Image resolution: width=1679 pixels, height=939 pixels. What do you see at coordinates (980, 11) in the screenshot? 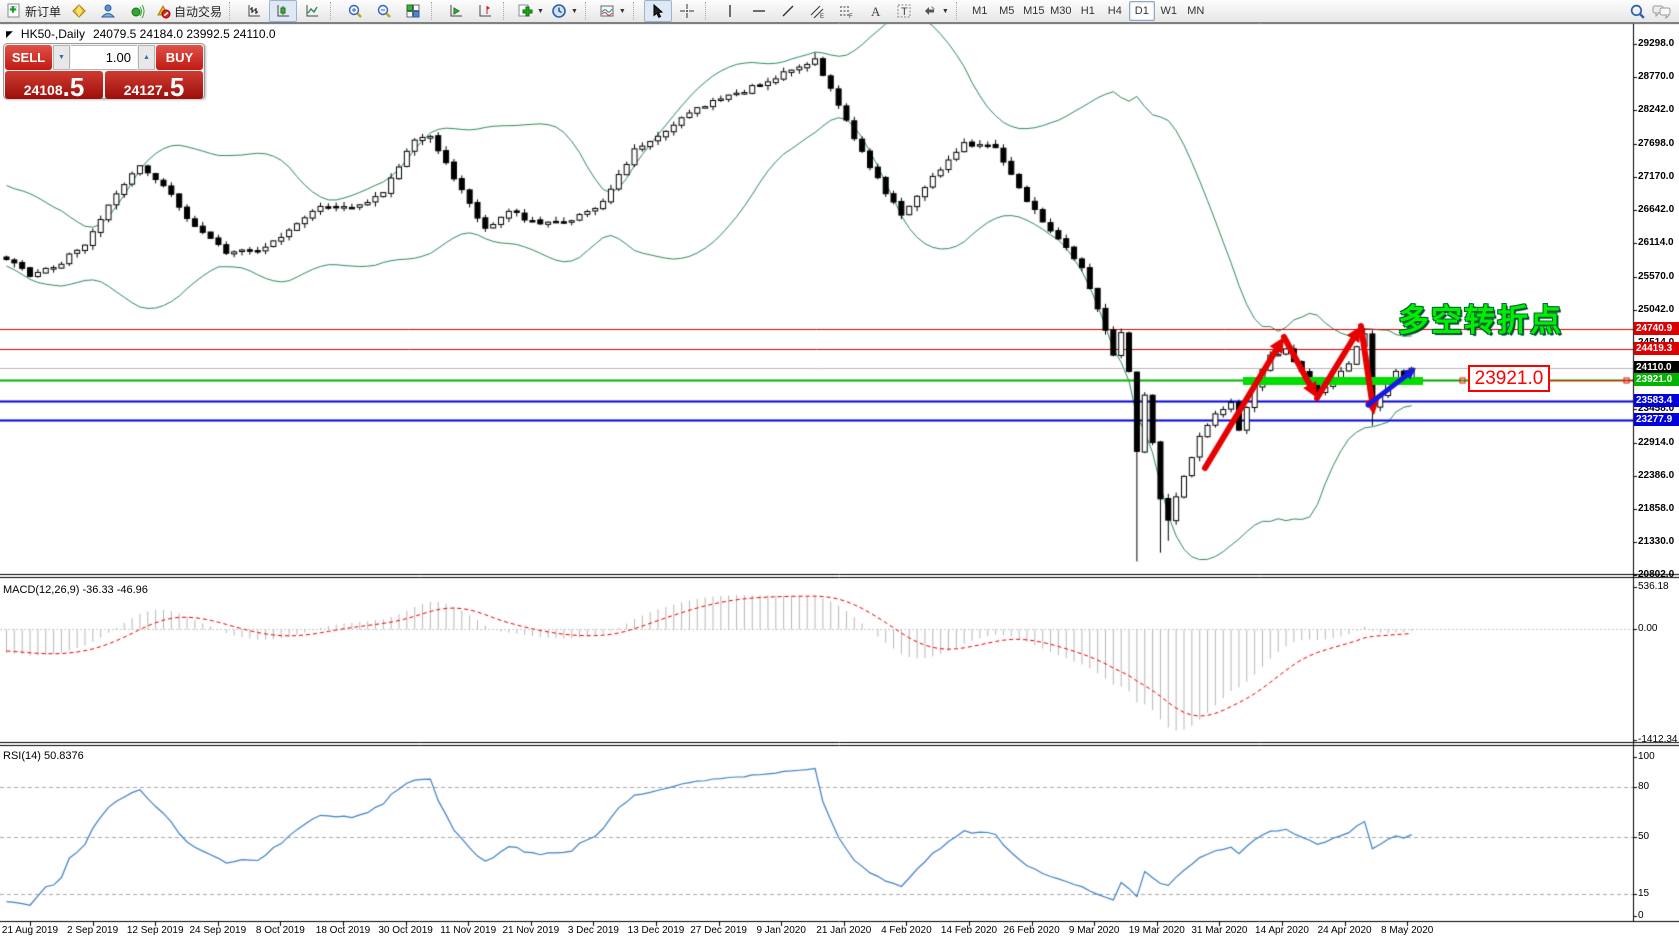
I see `timeframe-button-m1: M1` at bounding box center [980, 11].